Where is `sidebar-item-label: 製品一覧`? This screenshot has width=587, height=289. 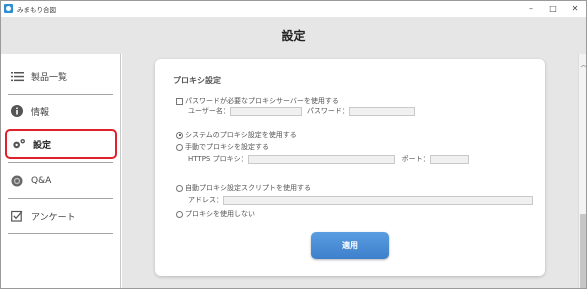 sidebar-item-label: 製品一覧 is located at coordinates (49, 77).